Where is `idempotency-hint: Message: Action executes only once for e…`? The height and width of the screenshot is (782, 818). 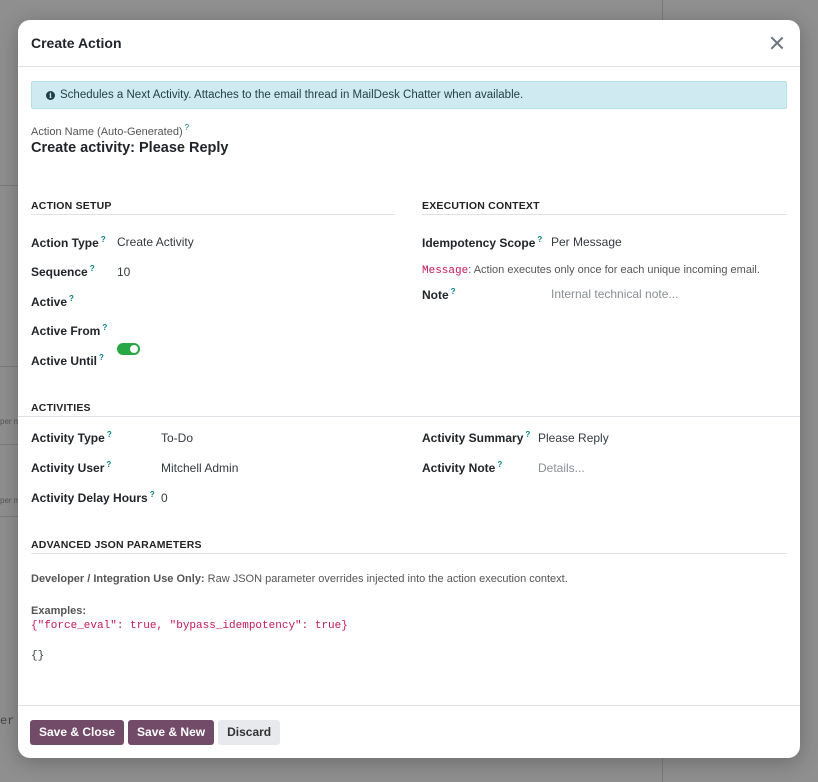
idempotency-hint: Message: Action executes only once for e… is located at coordinates (591, 270).